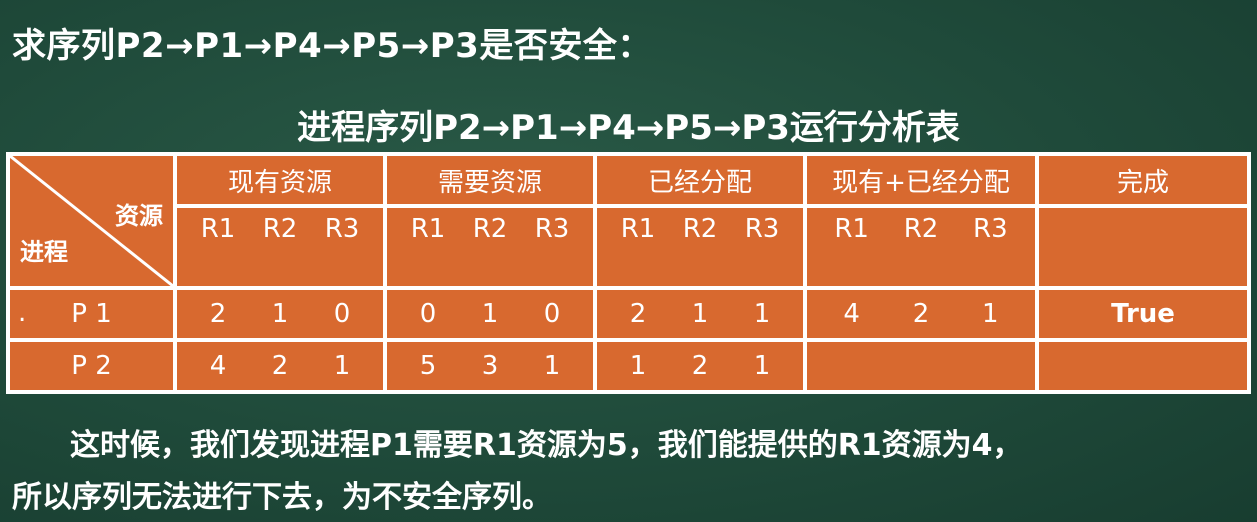 Image resolution: width=1257 pixels, height=522 pixels. What do you see at coordinates (490, 247) in the screenshot?
I see `subheader-need: R1 R2 R3` at bounding box center [490, 247].